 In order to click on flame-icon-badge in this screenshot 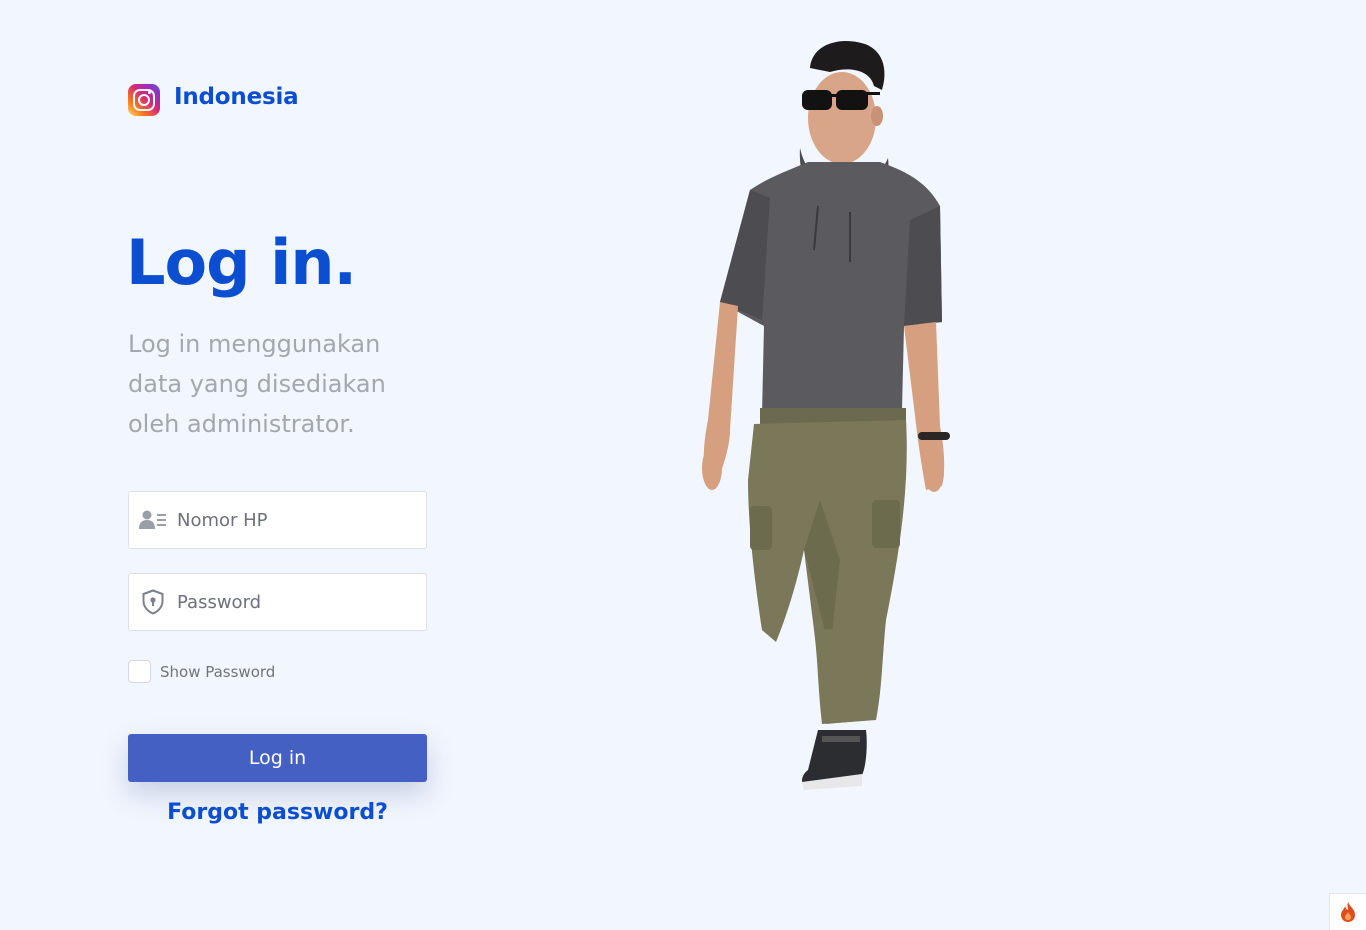, I will do `click(1347, 911)`.